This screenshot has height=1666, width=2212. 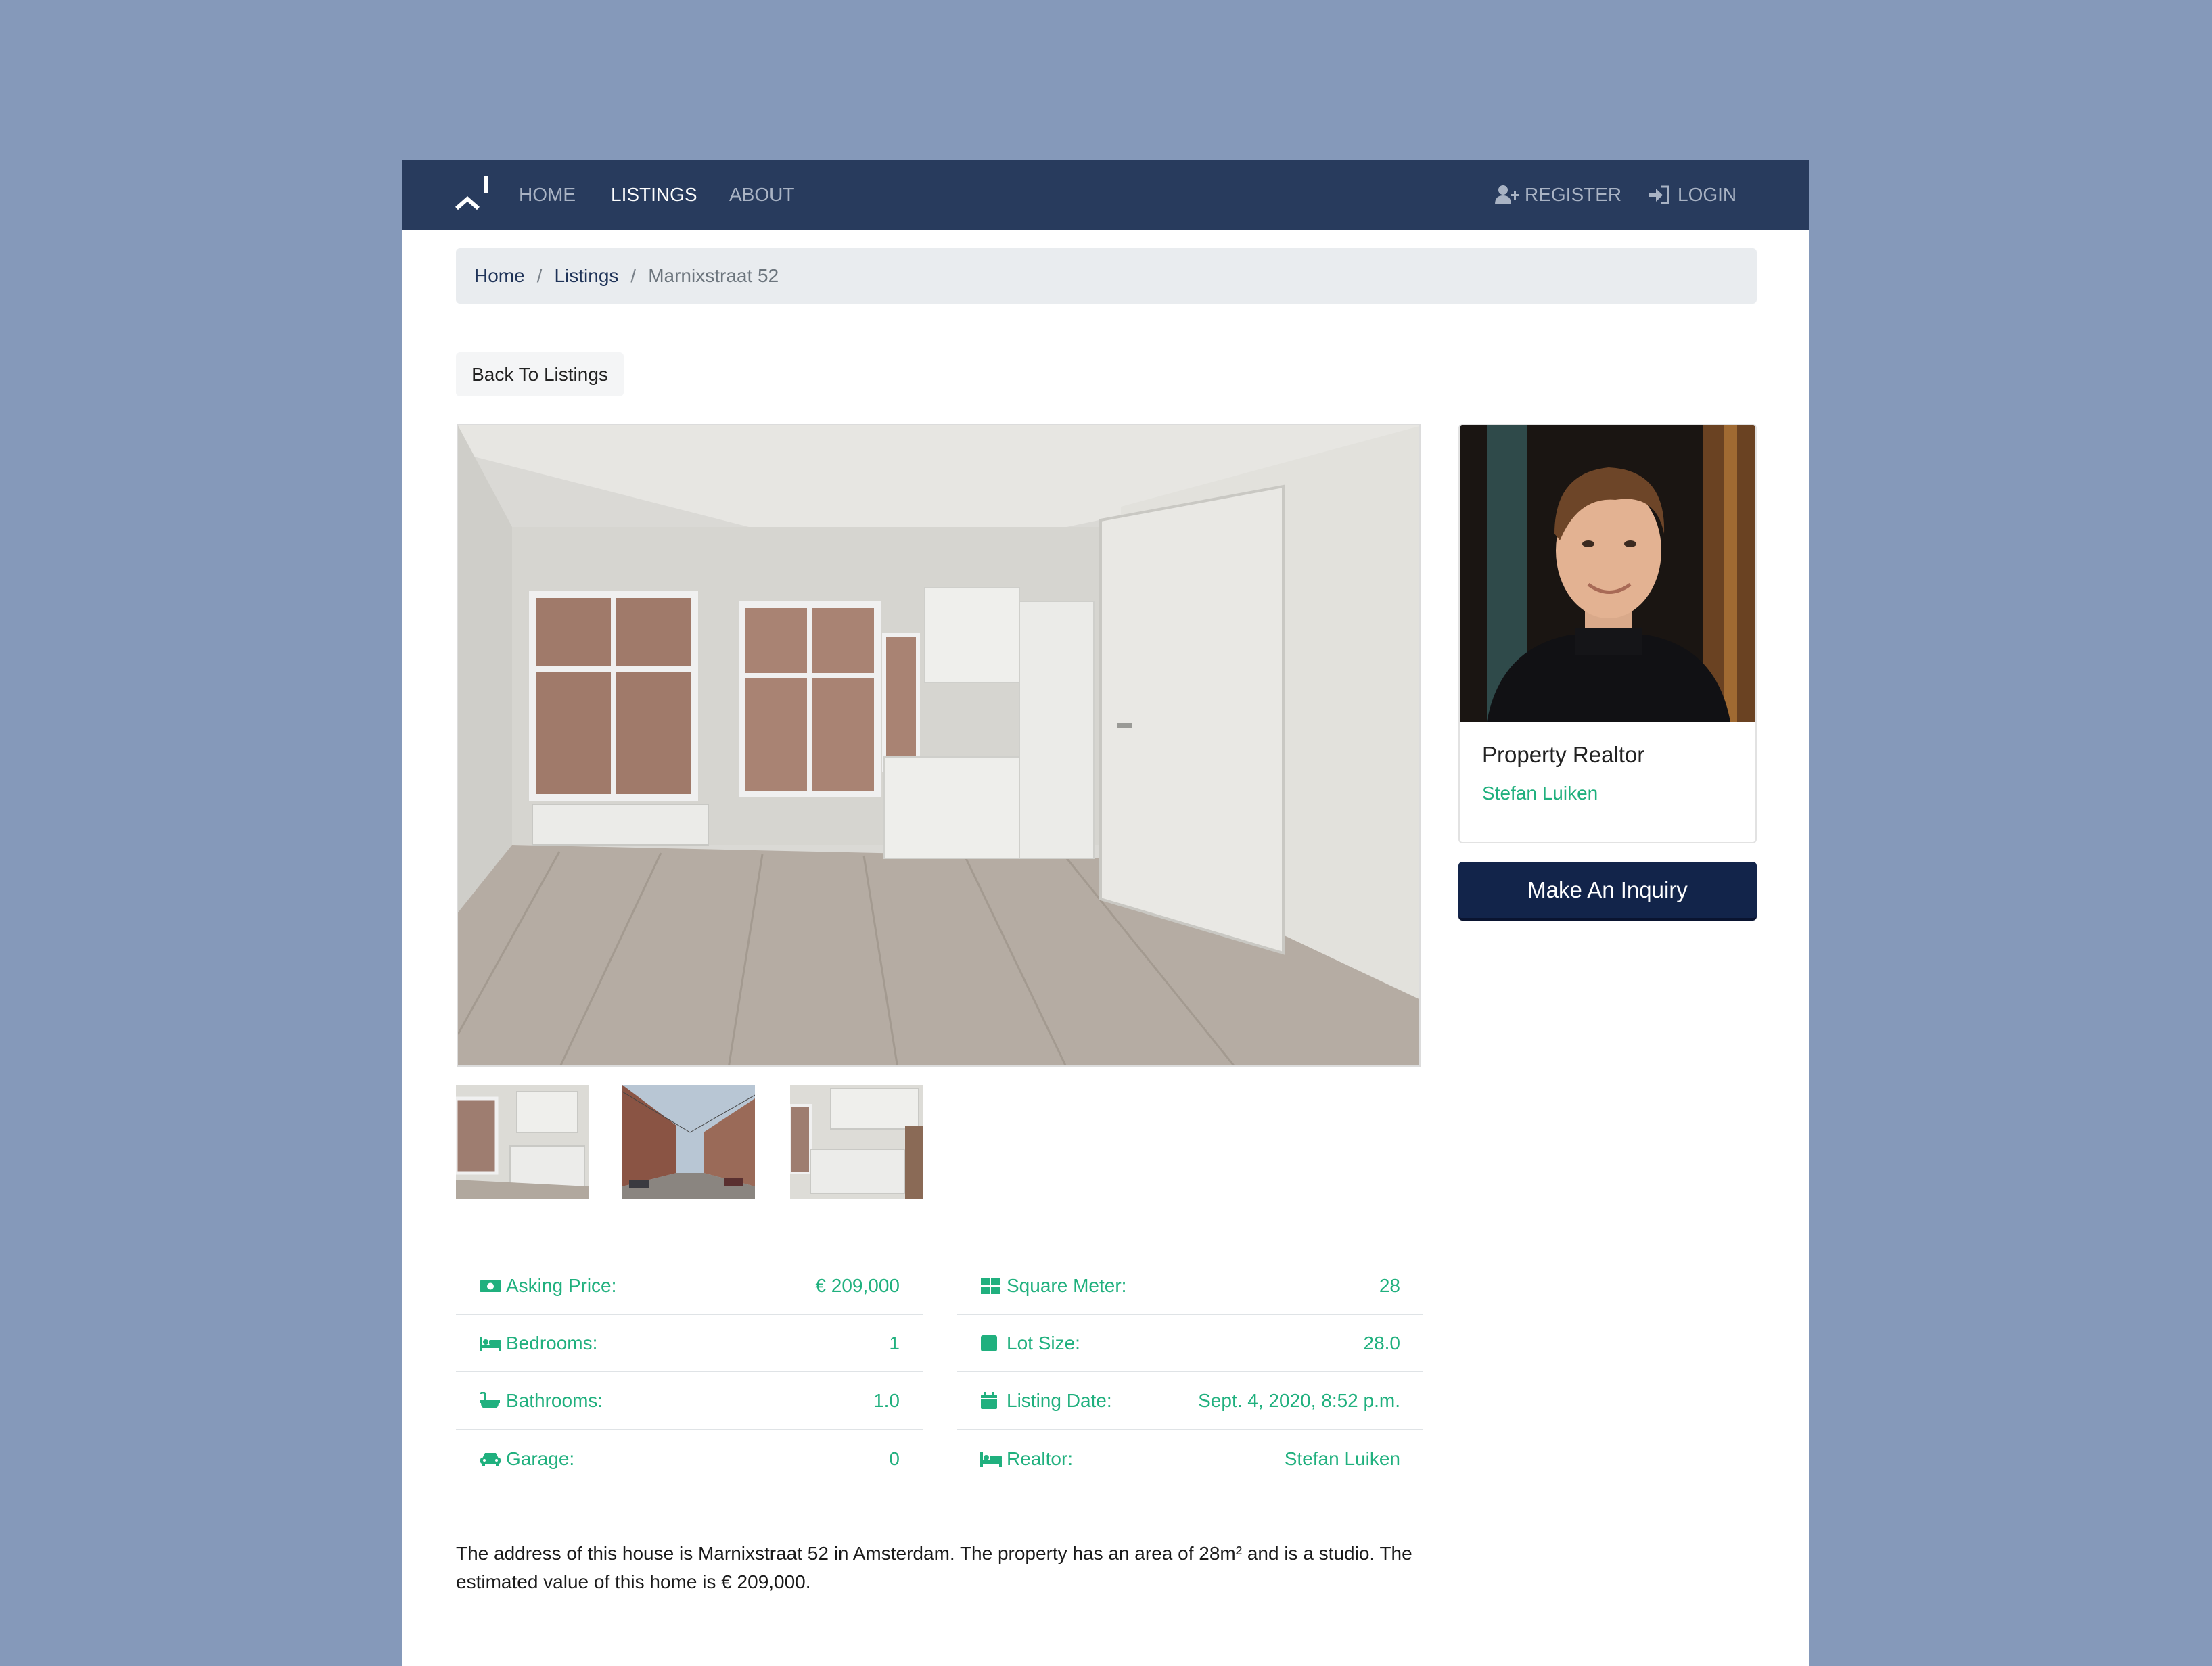 What do you see at coordinates (1607, 891) in the screenshot?
I see `make-inquiry-button: Make An Inquiry` at bounding box center [1607, 891].